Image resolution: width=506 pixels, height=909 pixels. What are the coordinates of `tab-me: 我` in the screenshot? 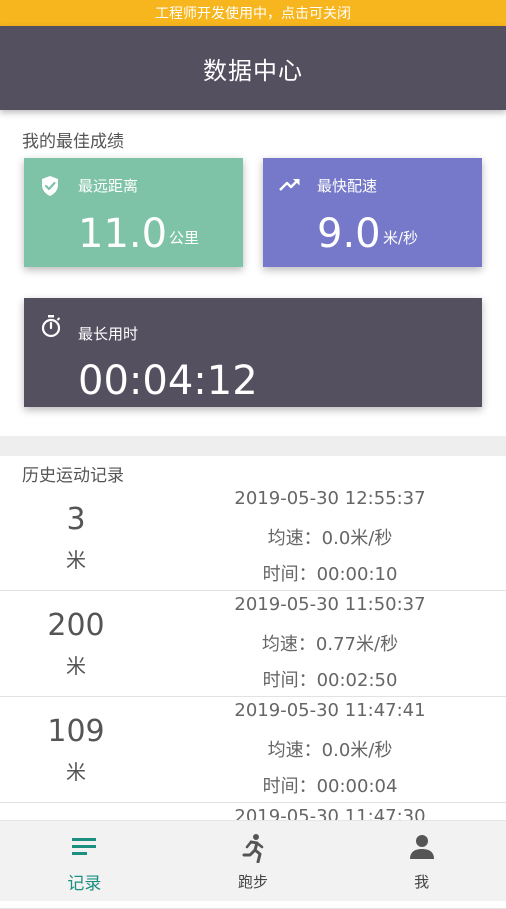 It's located at (421, 861).